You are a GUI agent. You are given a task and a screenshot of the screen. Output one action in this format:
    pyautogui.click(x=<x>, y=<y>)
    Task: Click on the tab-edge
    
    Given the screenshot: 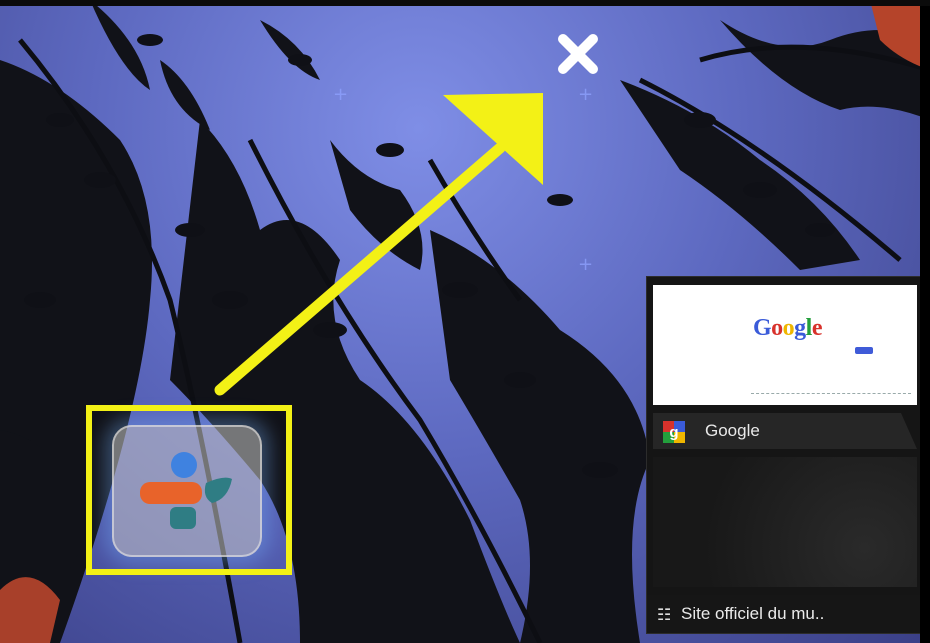 What is the action you would take?
    pyautogui.click(x=909, y=431)
    